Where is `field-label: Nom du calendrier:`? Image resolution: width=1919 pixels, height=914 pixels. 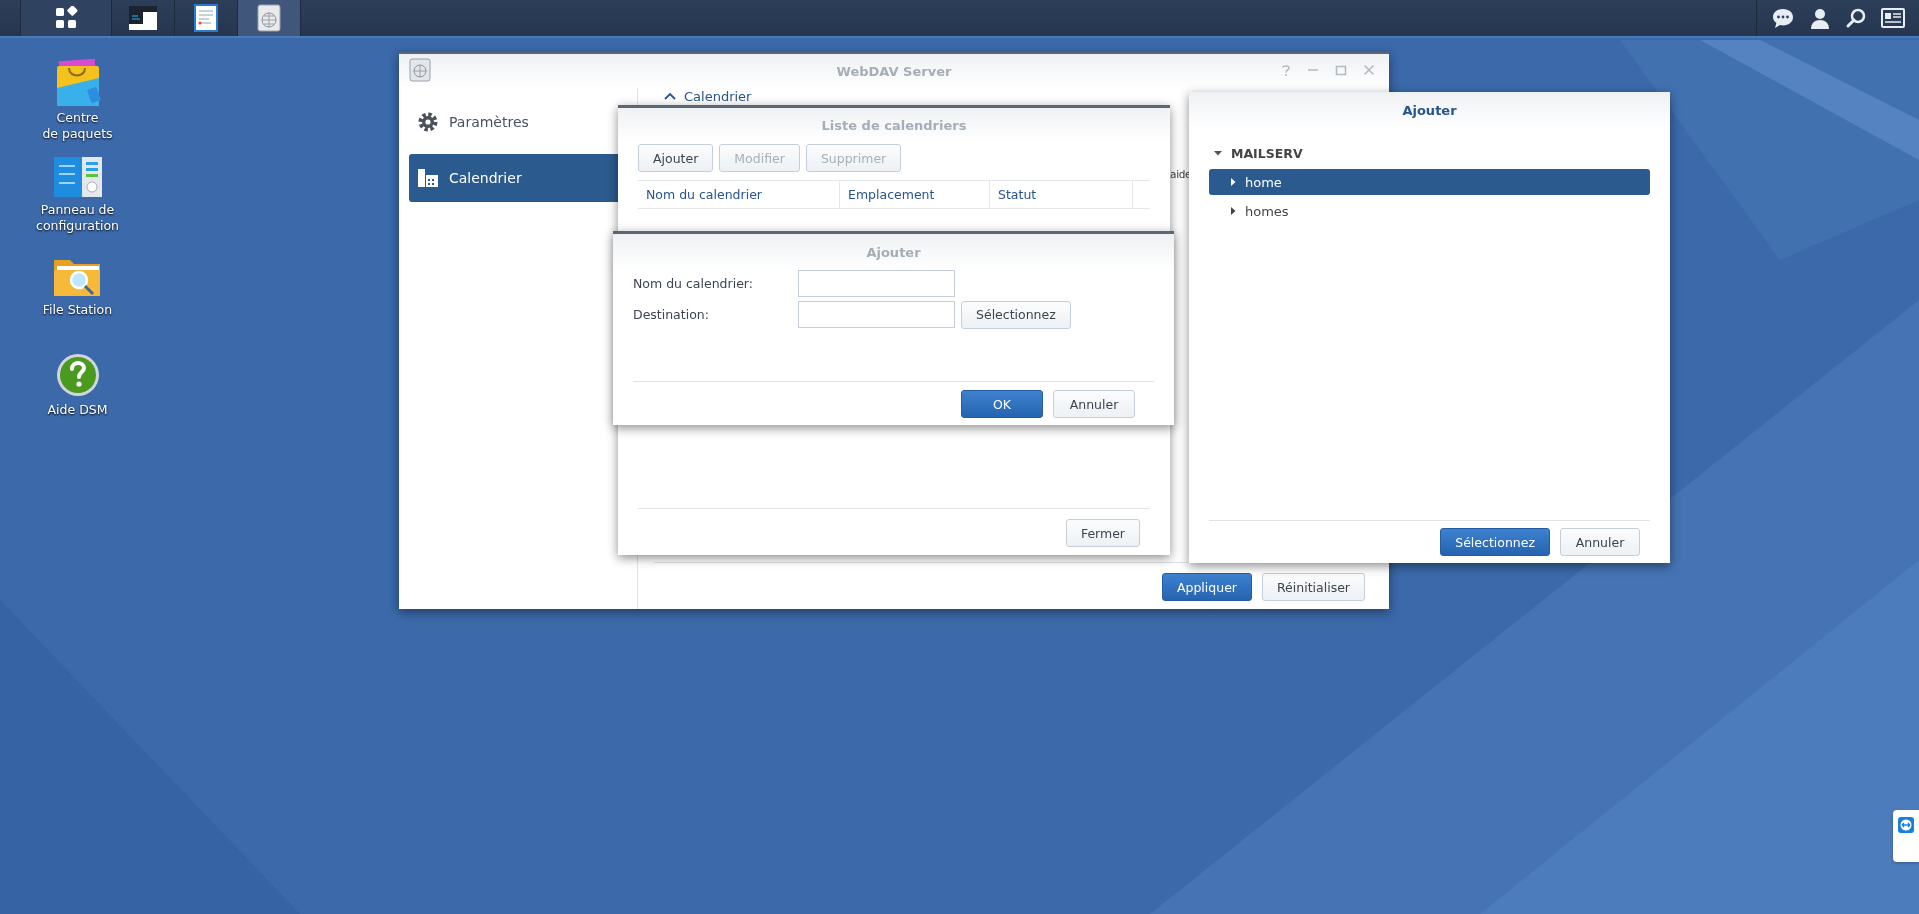
field-label: Nom du calendrier: is located at coordinates (693, 283).